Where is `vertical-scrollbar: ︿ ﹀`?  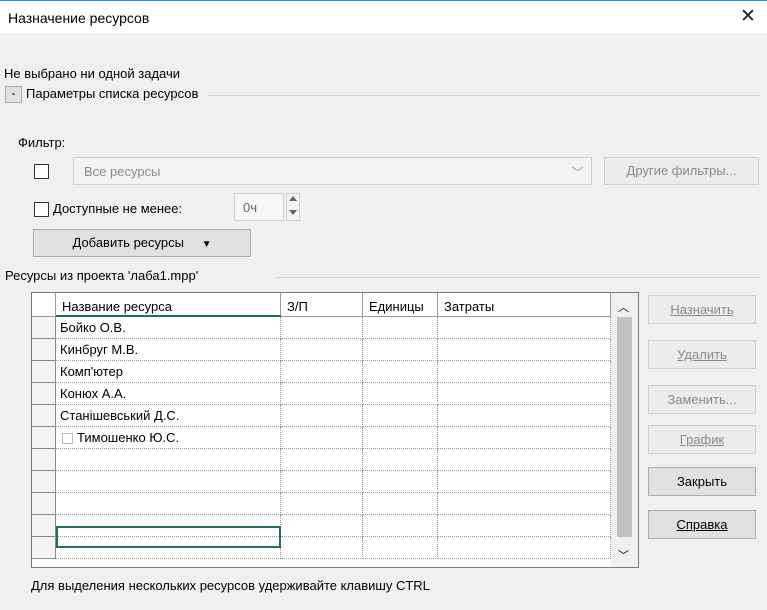
vertical-scrollbar: ︿ ﹀ is located at coordinates (624, 430).